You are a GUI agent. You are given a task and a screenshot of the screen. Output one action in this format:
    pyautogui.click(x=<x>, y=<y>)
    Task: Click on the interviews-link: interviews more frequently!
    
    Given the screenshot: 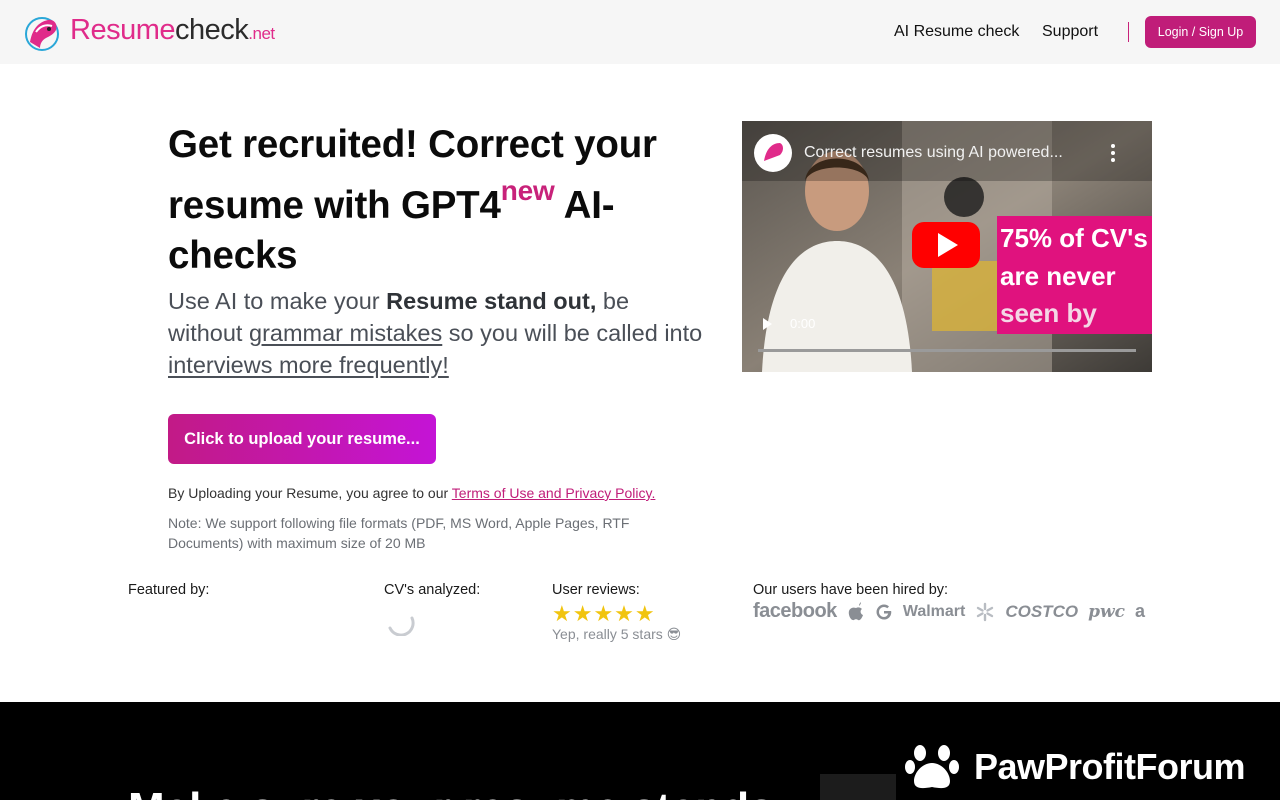 What is the action you would take?
    pyautogui.click(x=308, y=365)
    